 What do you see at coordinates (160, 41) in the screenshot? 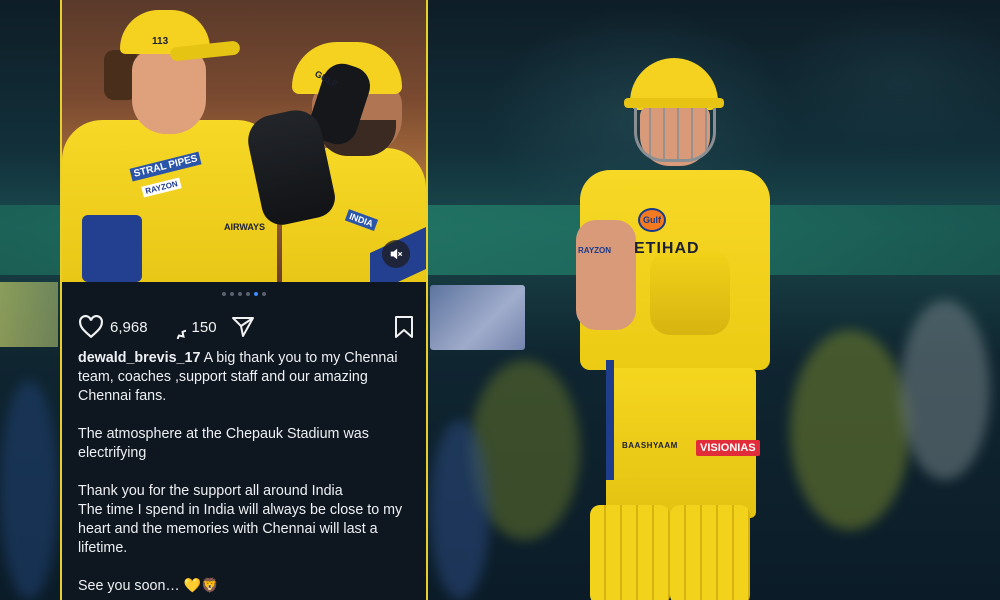
I see `cap-number: 113` at bounding box center [160, 41].